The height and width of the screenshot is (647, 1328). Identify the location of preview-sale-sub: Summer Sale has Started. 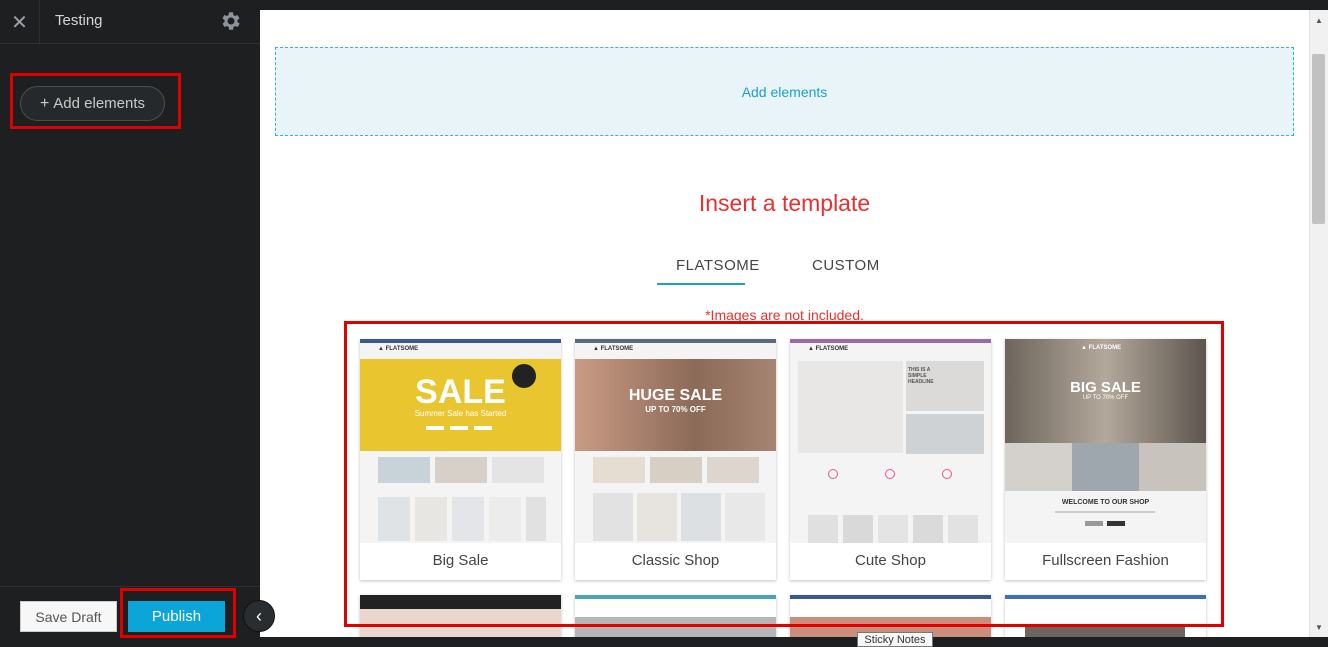
(460, 413).